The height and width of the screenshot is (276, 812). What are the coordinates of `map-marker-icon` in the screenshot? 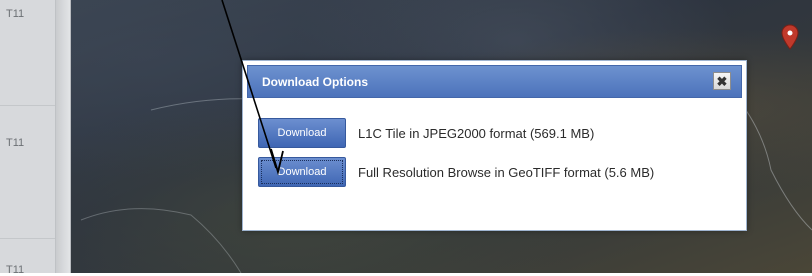 It's located at (790, 37).